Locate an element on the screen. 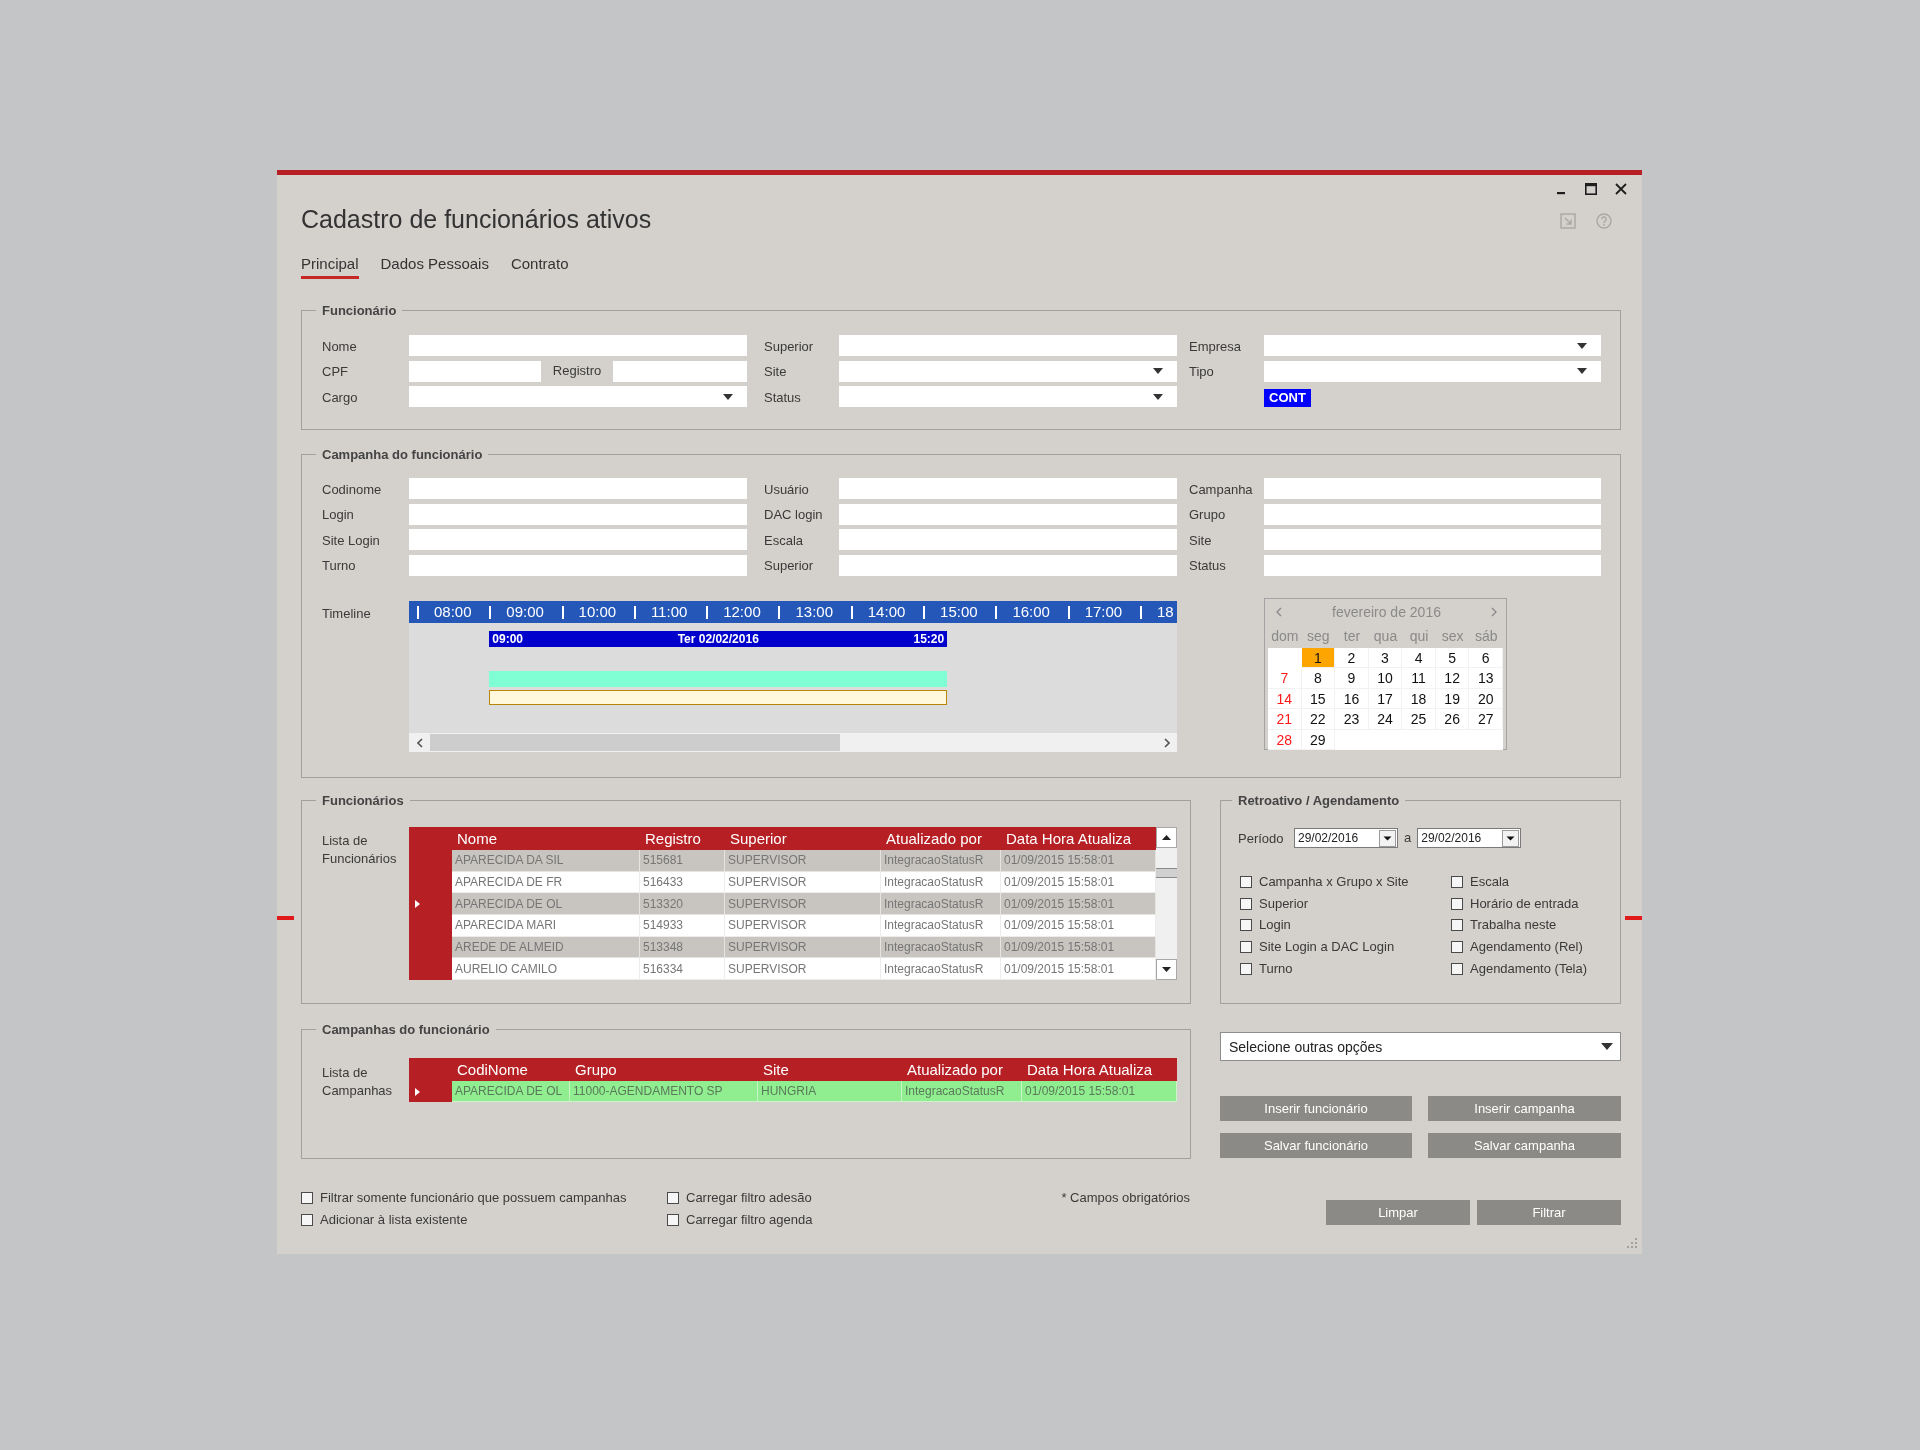 The height and width of the screenshot is (1450, 1920). calendar-day: 21 is located at coordinates (1285, 719).